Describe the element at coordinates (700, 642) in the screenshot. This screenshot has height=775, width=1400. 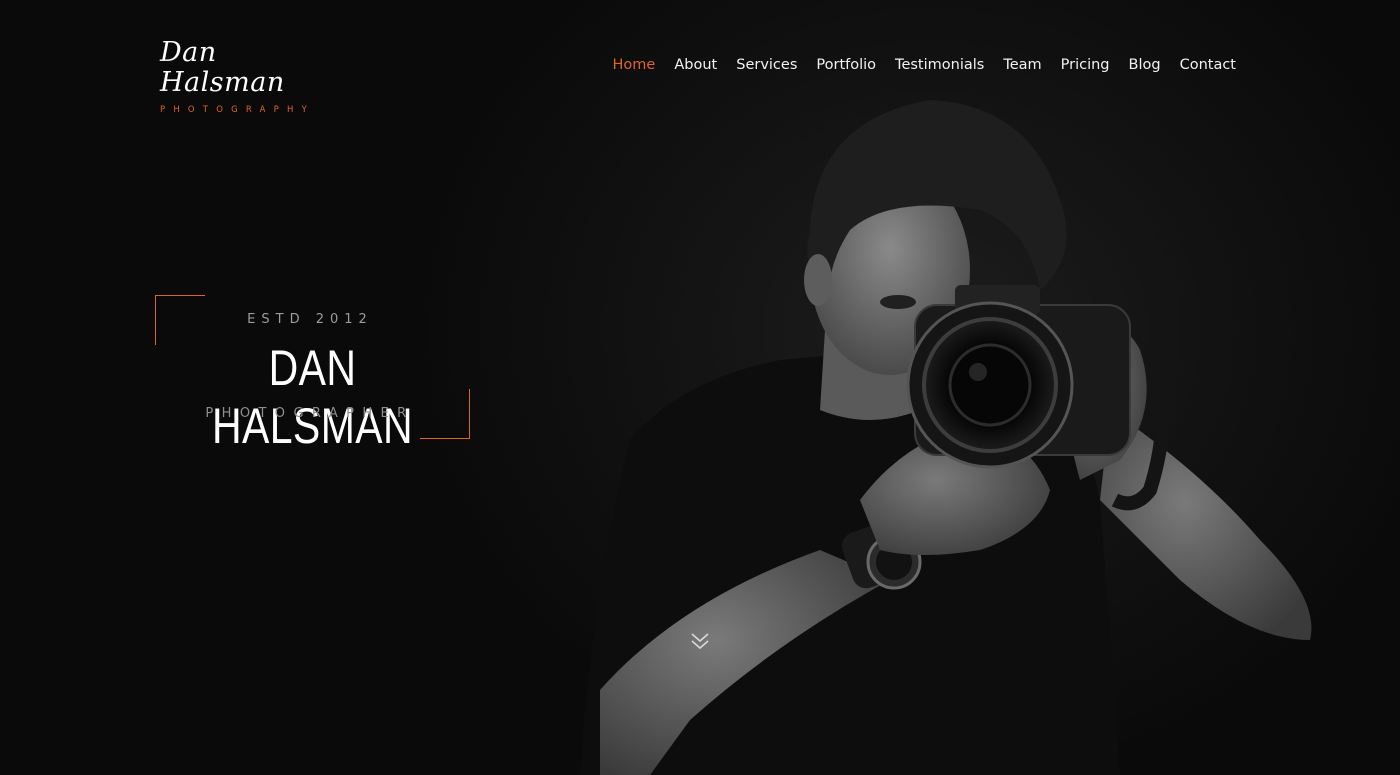
I see `double-chevron-down-icon` at that location.